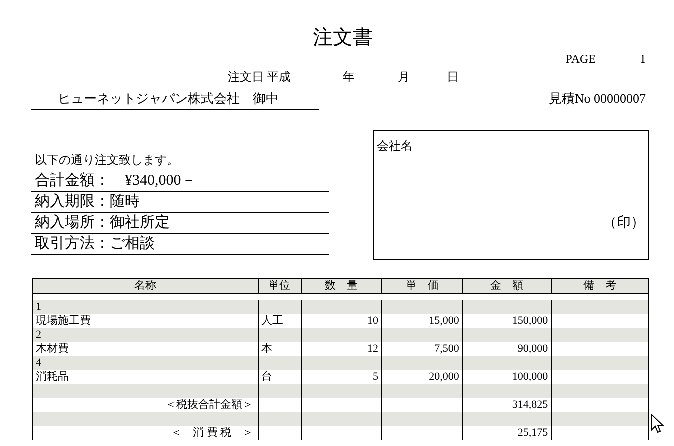 The height and width of the screenshot is (446, 674). Describe the element at coordinates (343, 38) in the screenshot. I see `document-title: 注文書` at that location.